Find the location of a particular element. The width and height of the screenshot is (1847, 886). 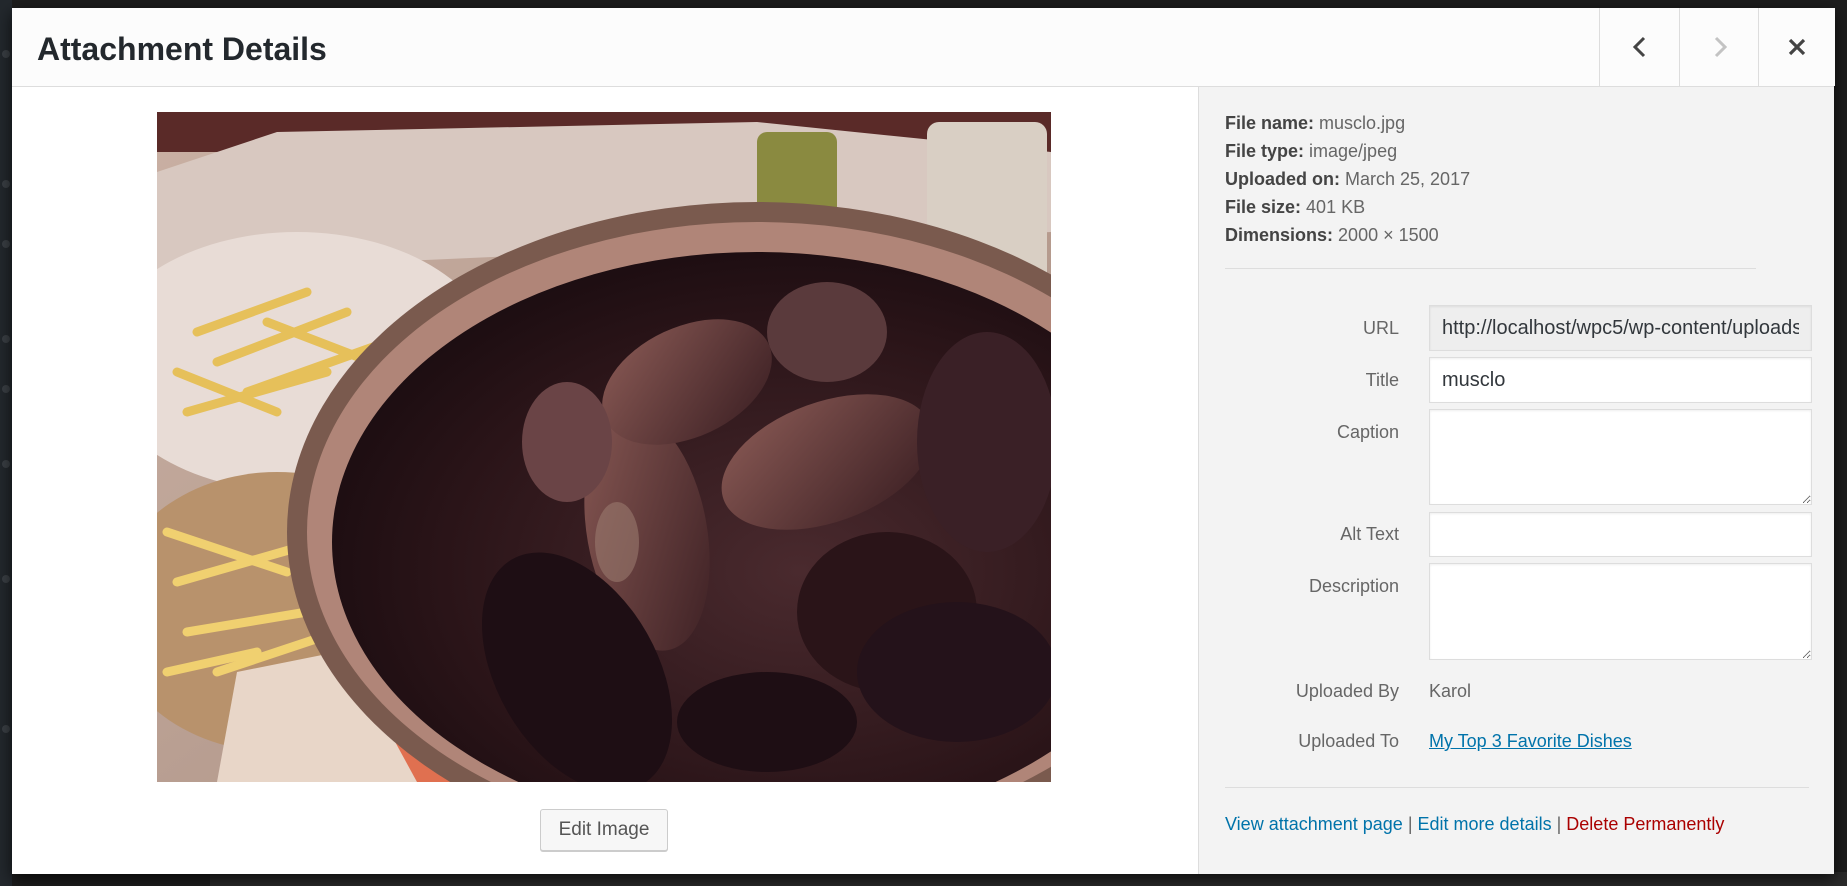

file-name-row: File name: musclo.jpg is located at coordinates (1347, 123).